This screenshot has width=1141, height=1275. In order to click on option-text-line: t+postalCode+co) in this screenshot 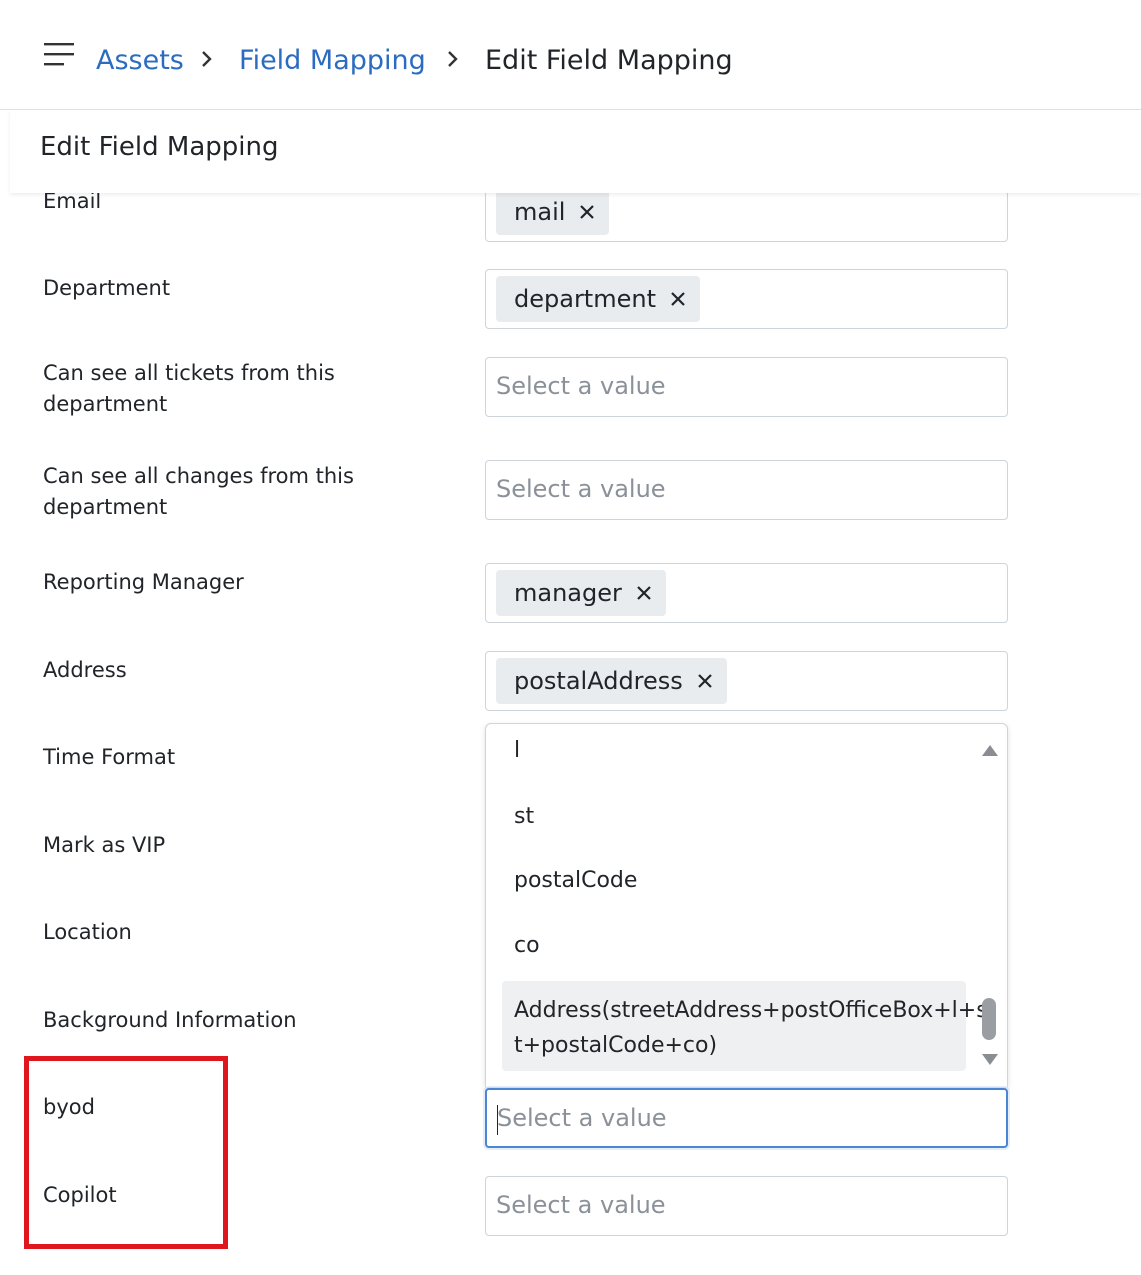, I will do `click(616, 1045)`.